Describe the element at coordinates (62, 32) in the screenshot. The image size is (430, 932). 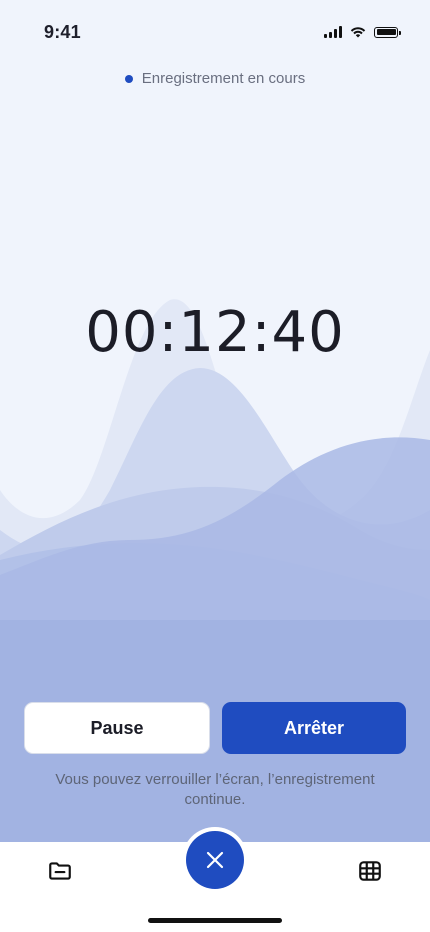
I see `status-time: 9:41` at that location.